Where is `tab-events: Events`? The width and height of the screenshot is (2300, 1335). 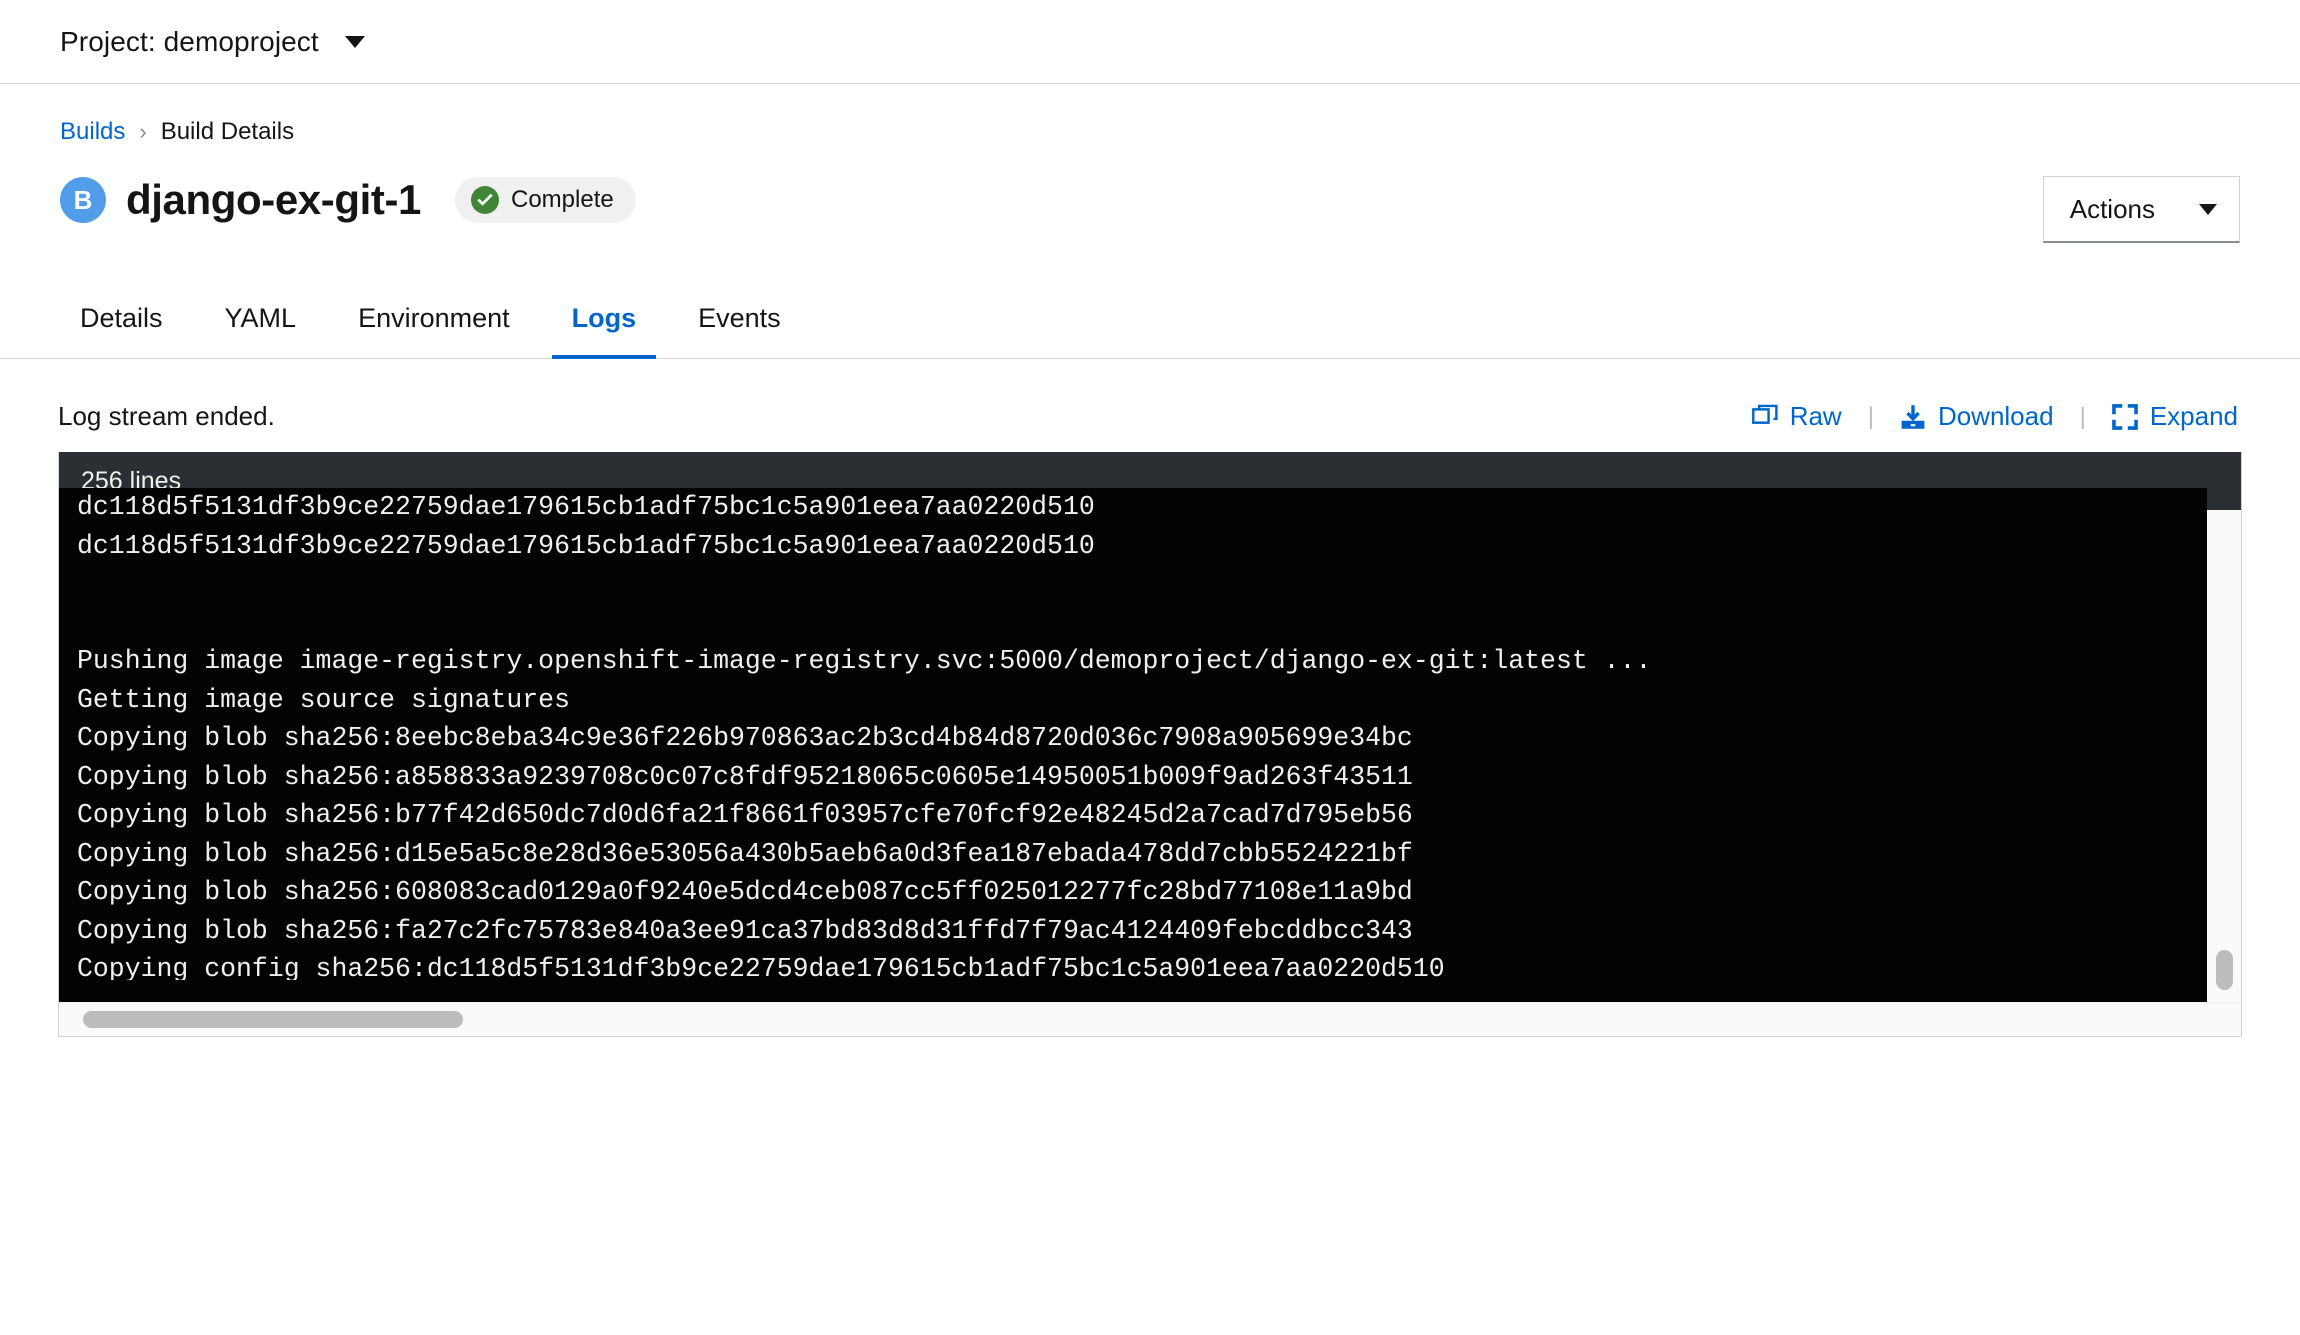
tab-events: Events is located at coordinates (739, 320).